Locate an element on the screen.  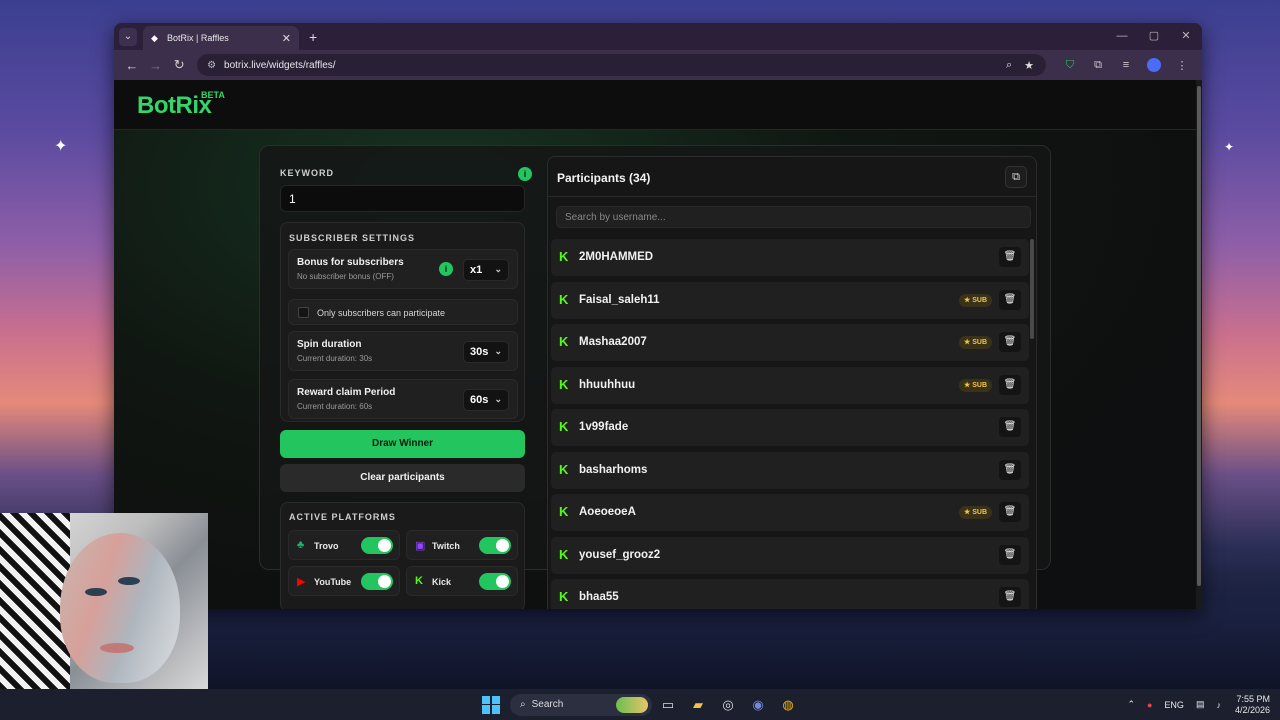
browser-tab: ◆ BotRix | Raffles ✕ is located at coordinates (221, 38).